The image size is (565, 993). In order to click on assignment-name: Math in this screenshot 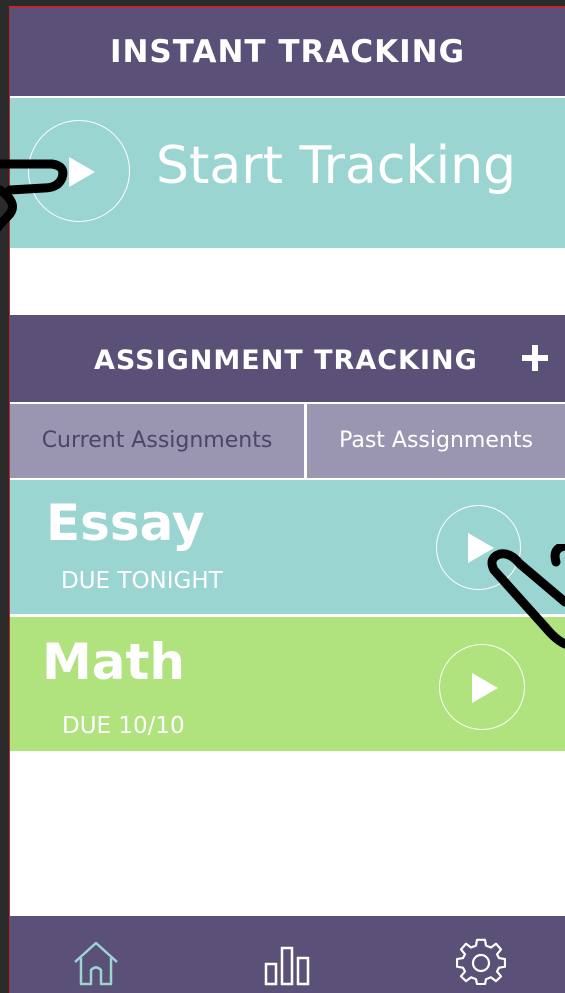, I will do `click(113, 662)`.